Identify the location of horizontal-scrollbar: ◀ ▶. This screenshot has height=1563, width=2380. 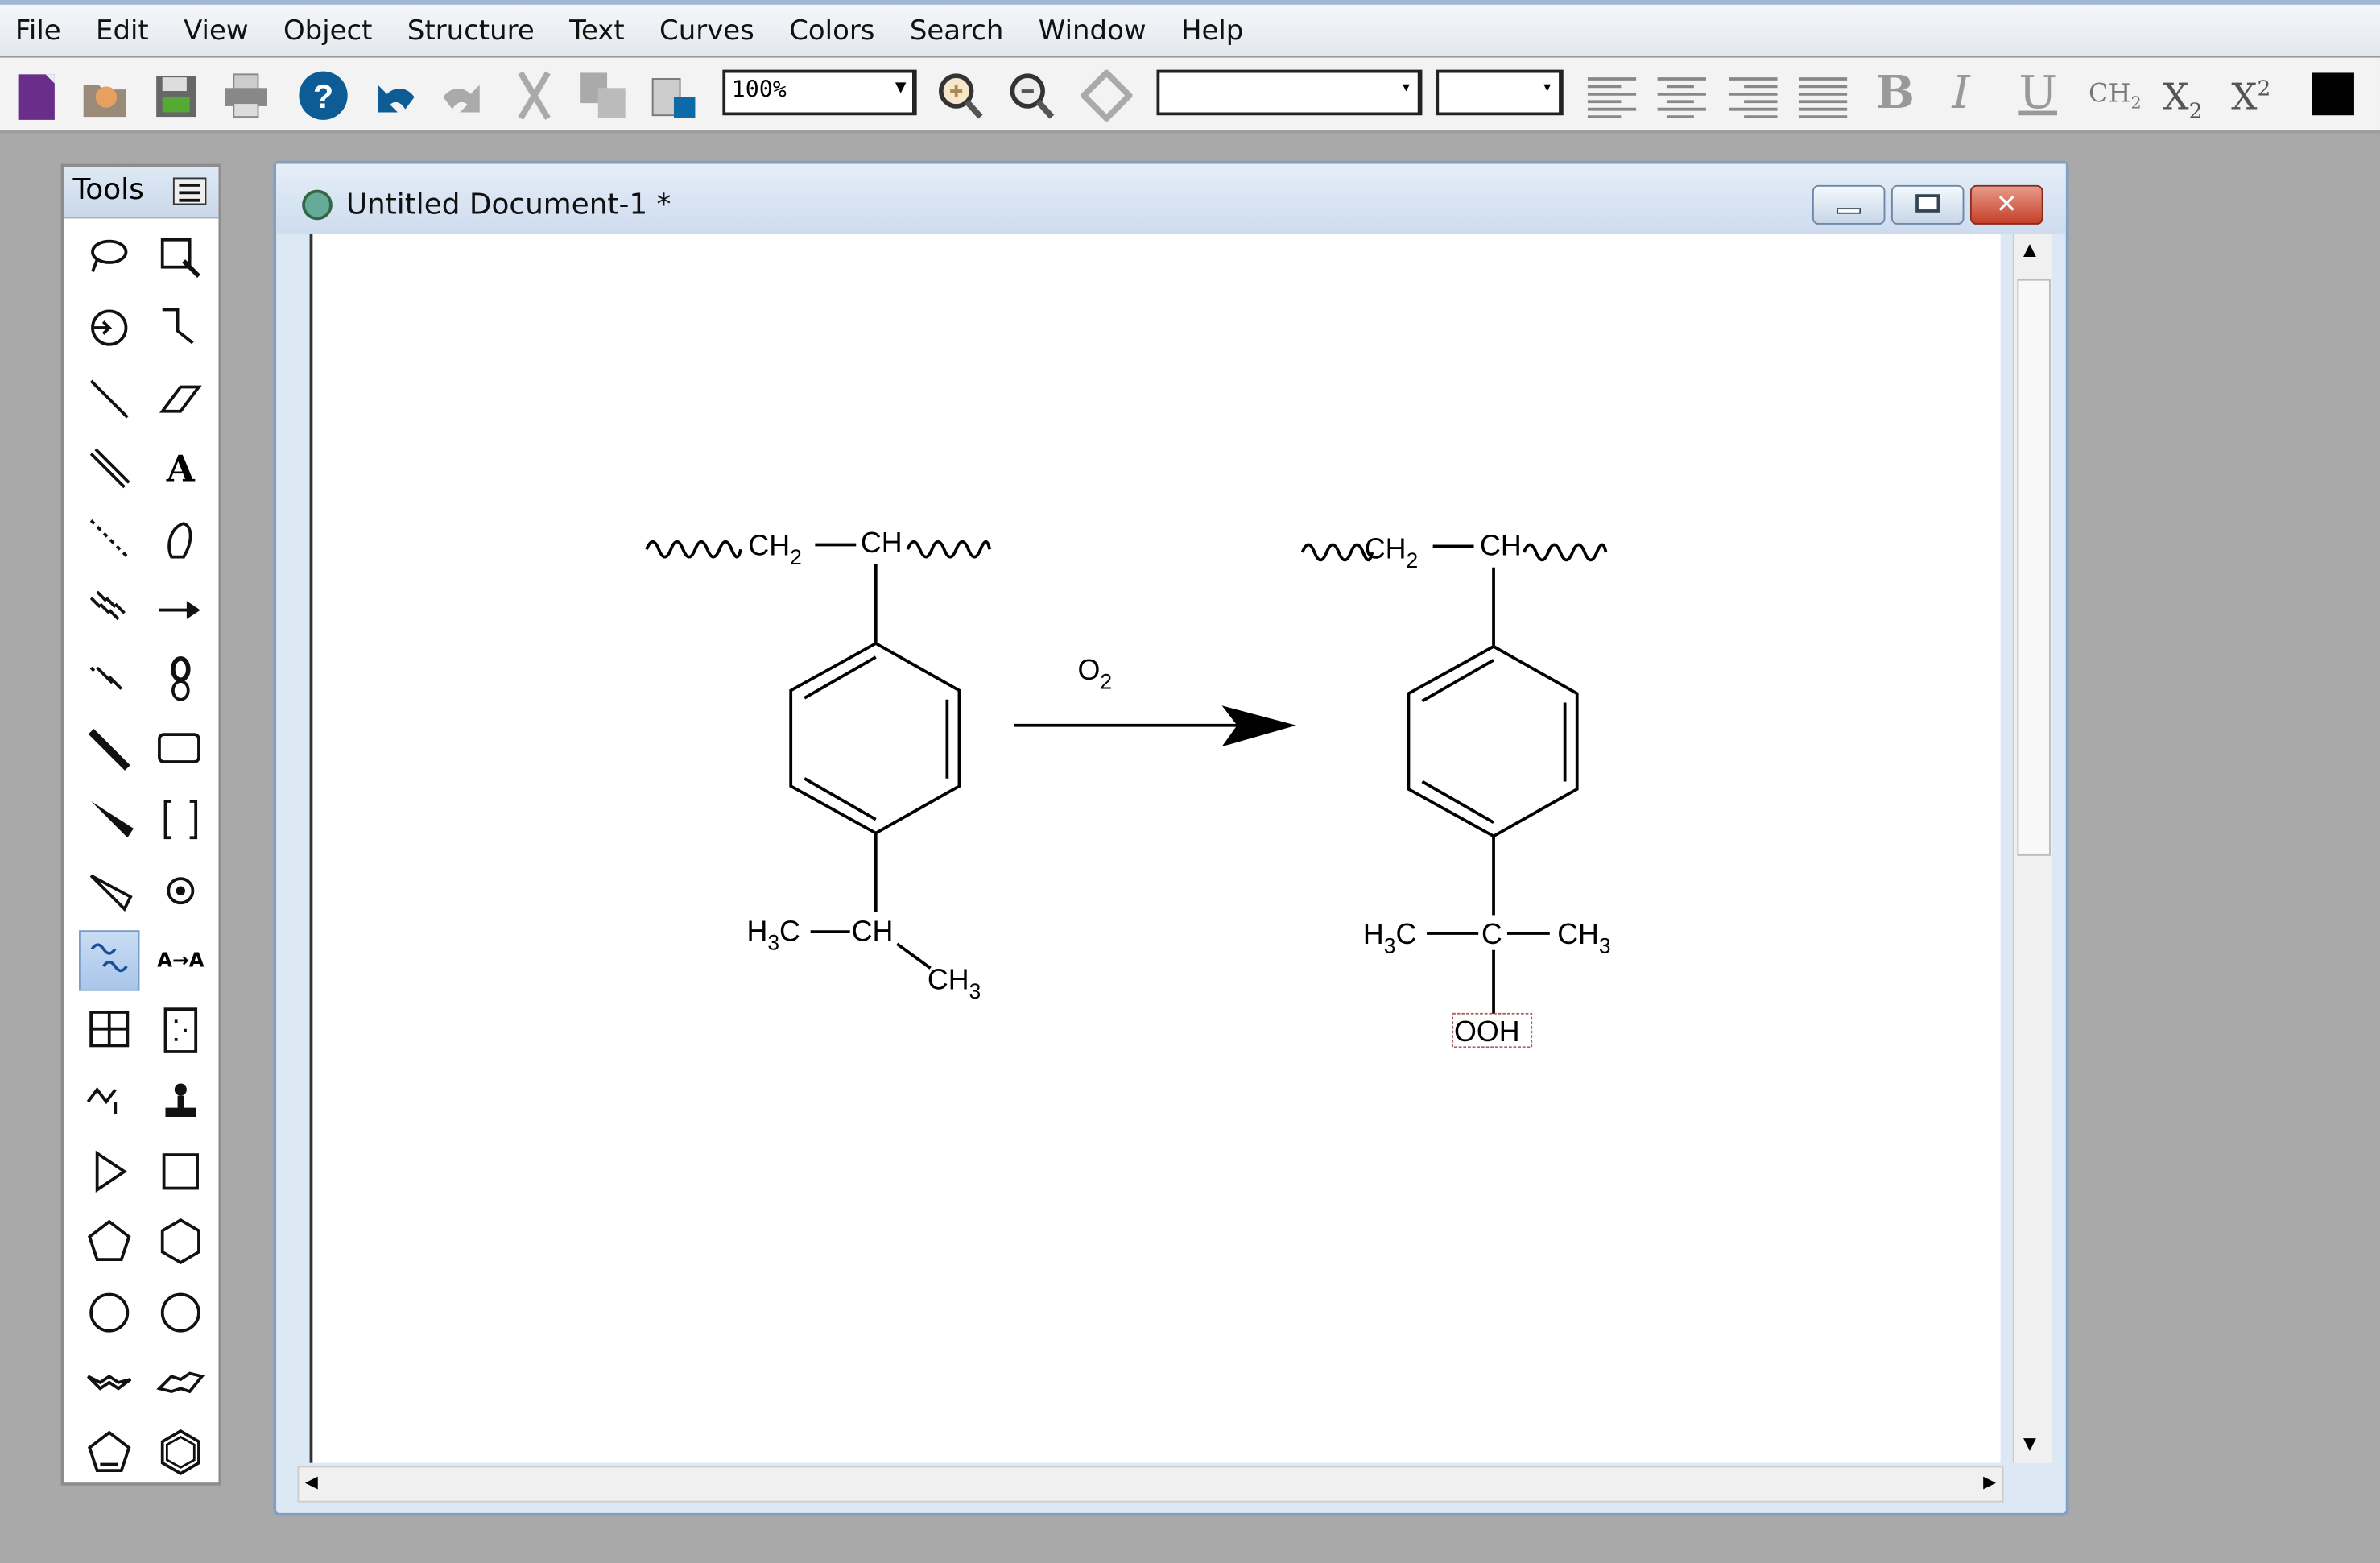
(1151, 1484).